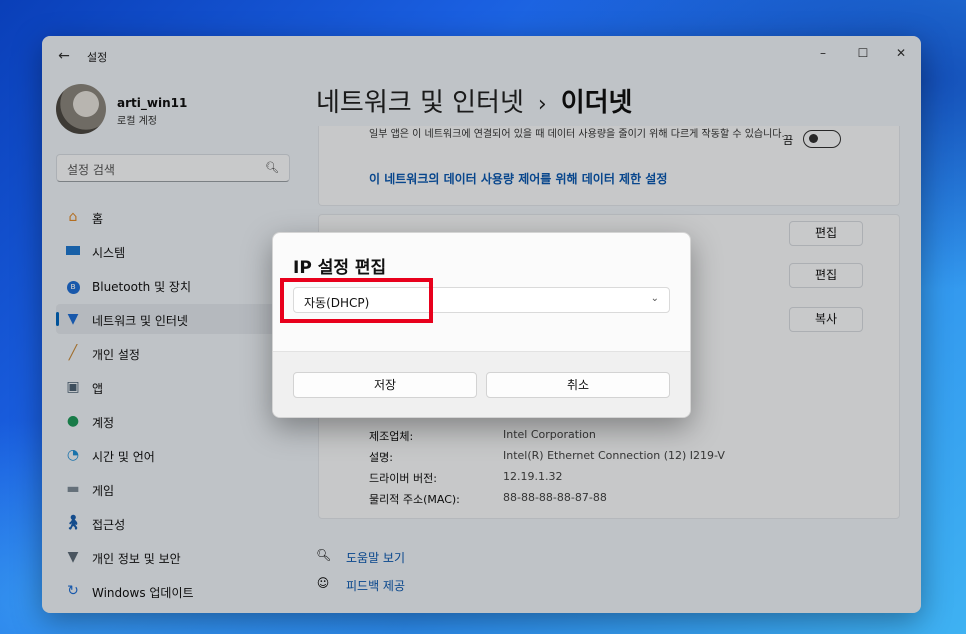 The width and height of the screenshot is (966, 634). I want to click on chevron-down-icon: ⌄, so click(654, 298).